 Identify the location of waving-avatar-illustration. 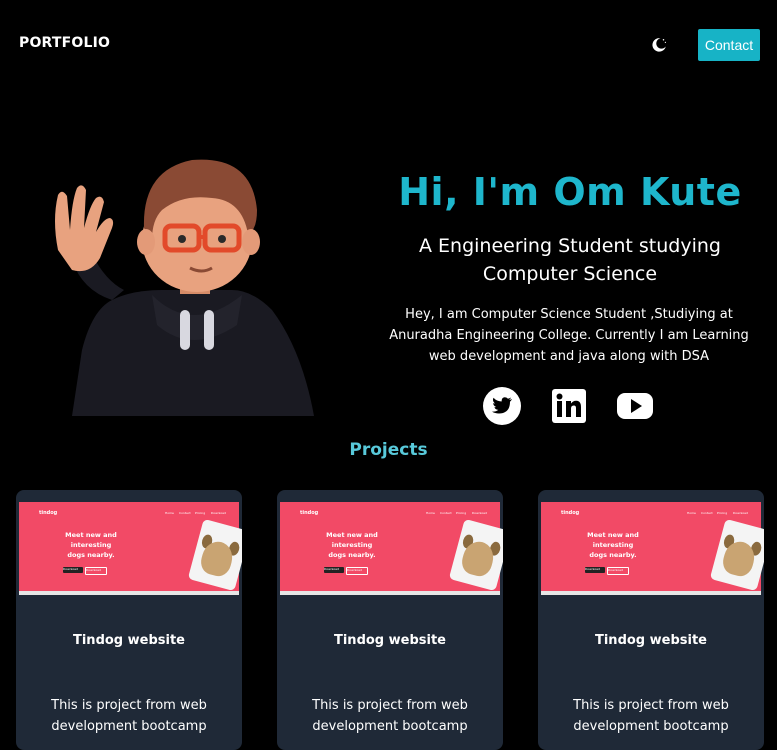
(184, 287).